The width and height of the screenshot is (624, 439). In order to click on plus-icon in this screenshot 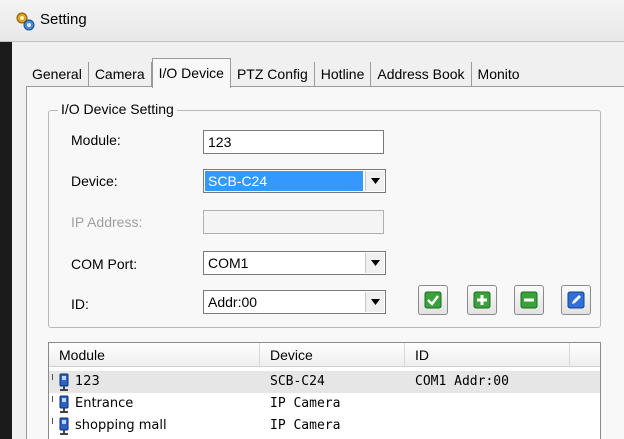, I will do `click(482, 300)`.